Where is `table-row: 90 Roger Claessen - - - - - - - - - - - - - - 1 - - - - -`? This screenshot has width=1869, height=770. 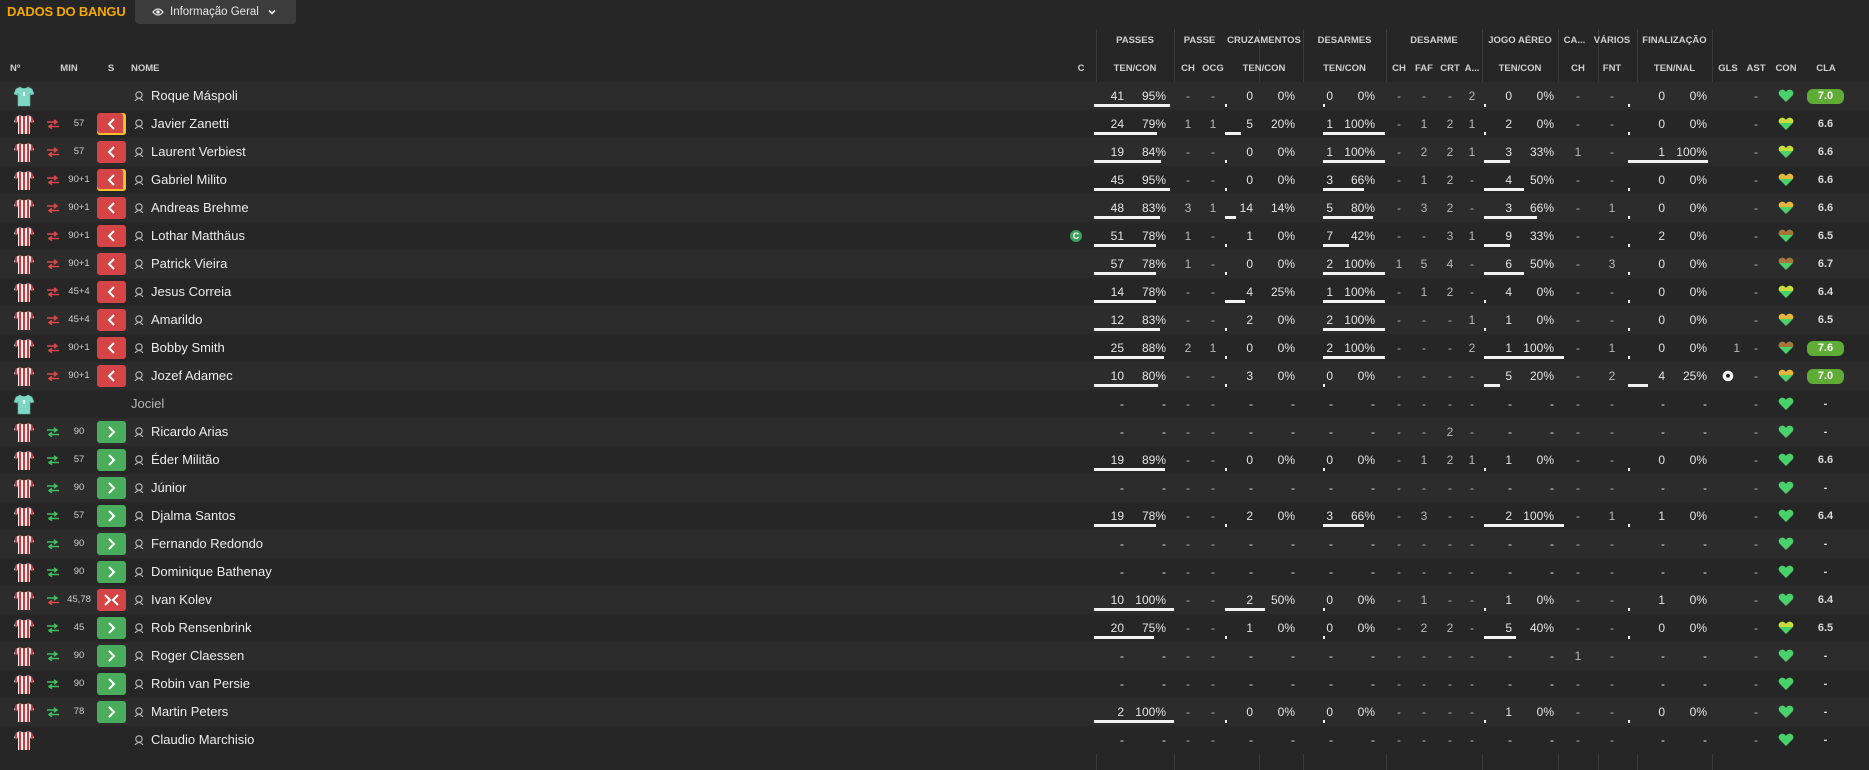 table-row: 90 Roger Claessen - - - - - - - - - - - - - - 1 - - - - - is located at coordinates (934, 656).